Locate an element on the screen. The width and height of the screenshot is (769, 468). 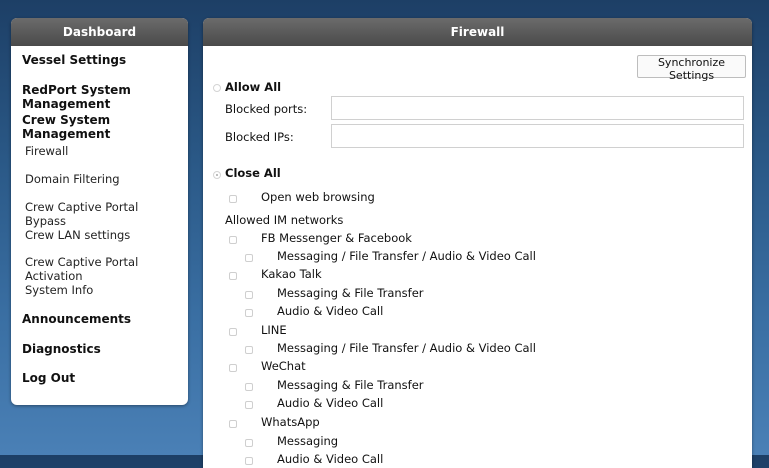
kakao-talk-checkbox is located at coordinates (233, 276).